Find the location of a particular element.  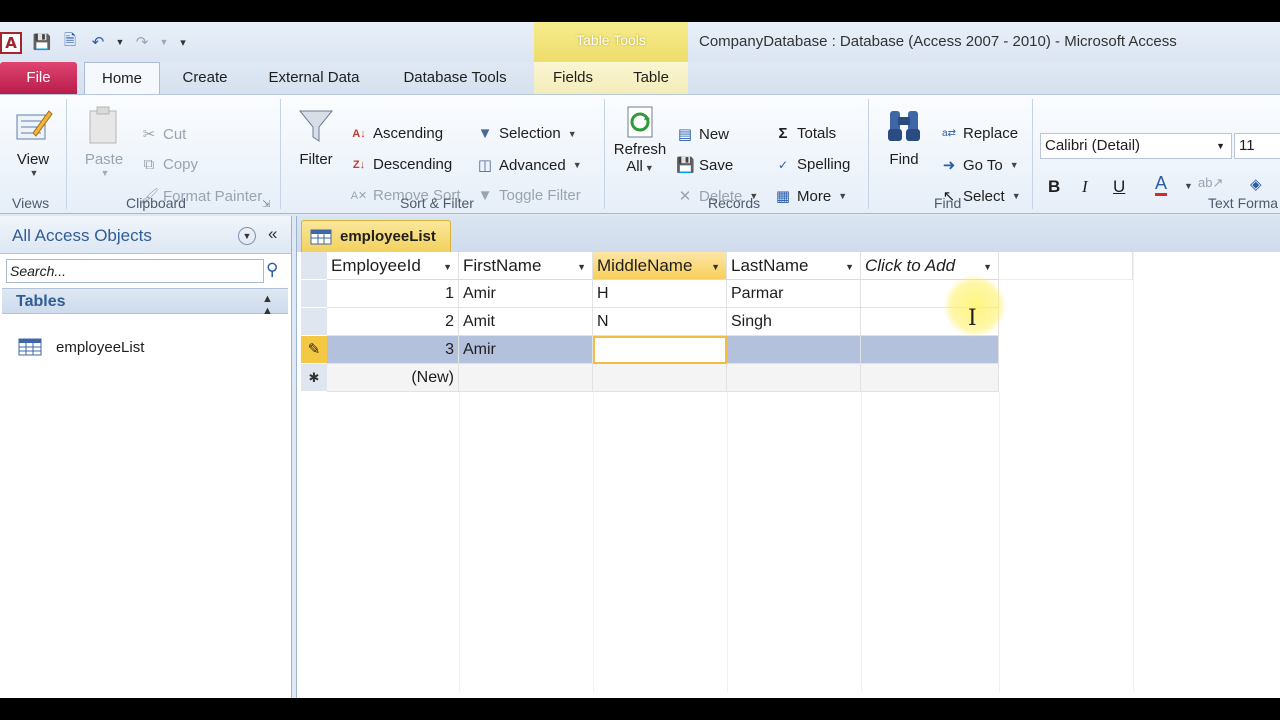

save-as-icon: 🗎 is located at coordinates (70, 42).